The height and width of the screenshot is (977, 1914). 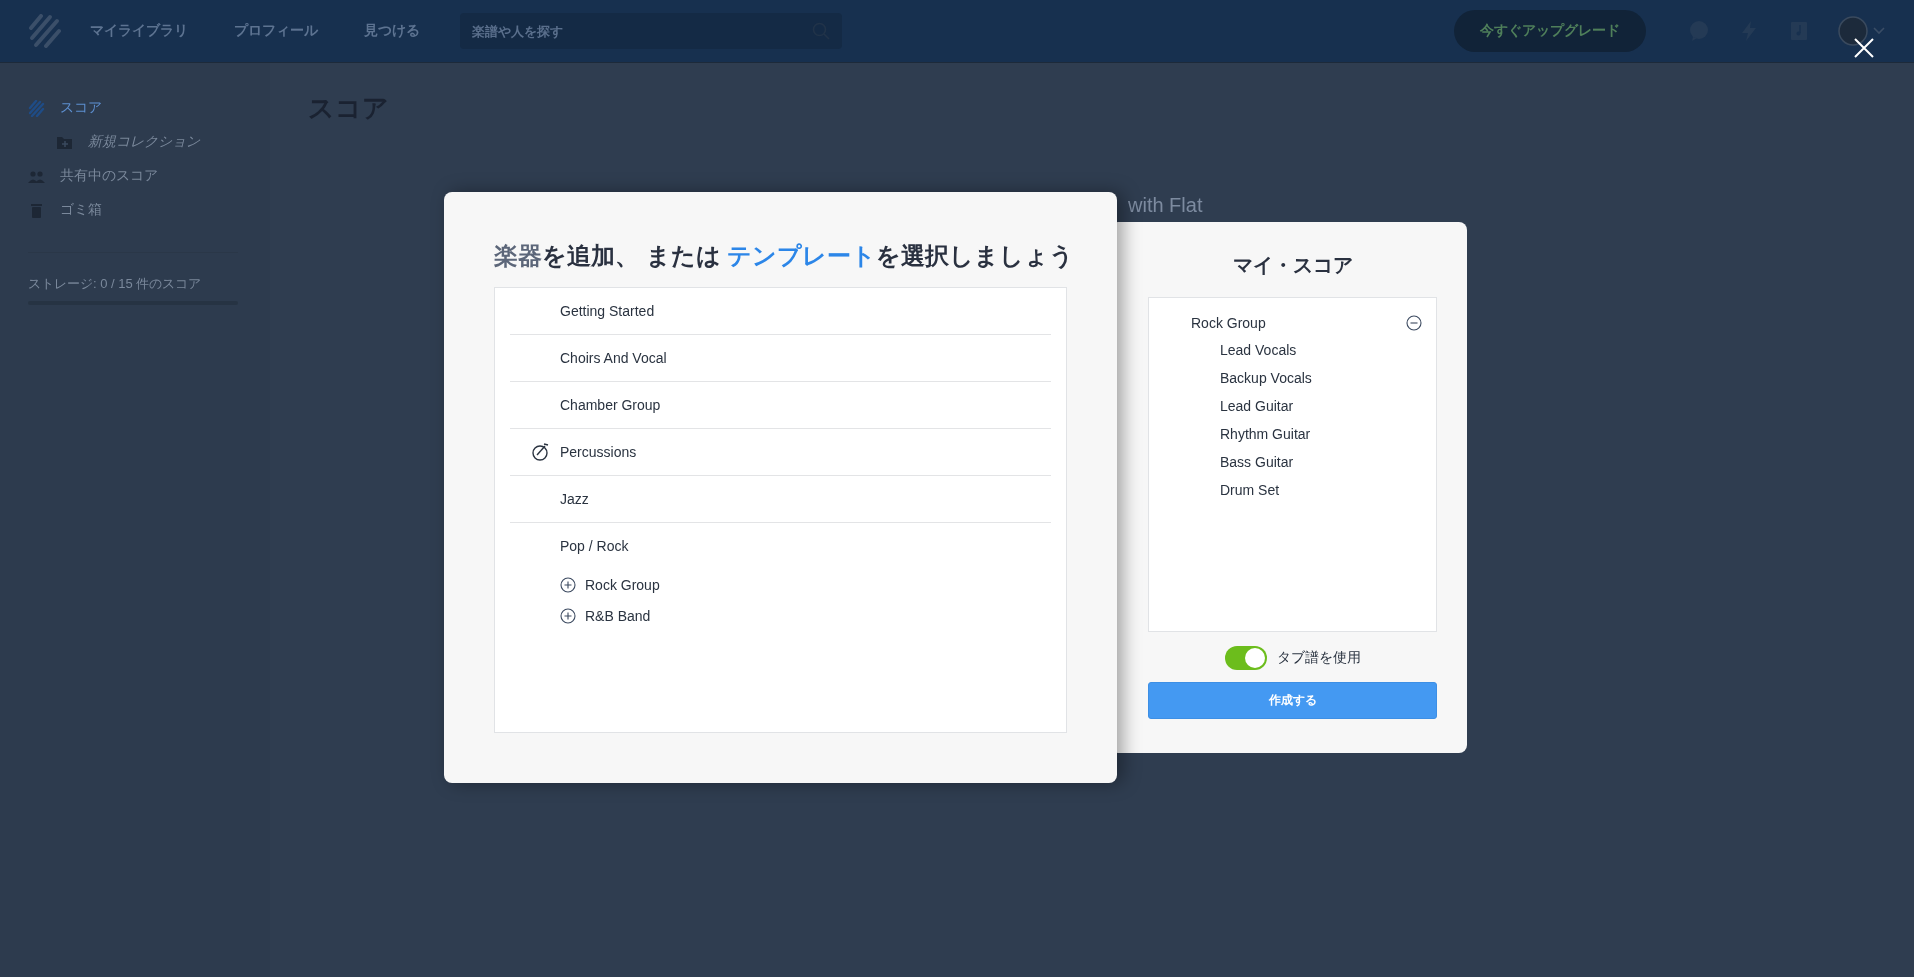 What do you see at coordinates (1257, 462) in the screenshot?
I see `instrument-item: Bass Guitar` at bounding box center [1257, 462].